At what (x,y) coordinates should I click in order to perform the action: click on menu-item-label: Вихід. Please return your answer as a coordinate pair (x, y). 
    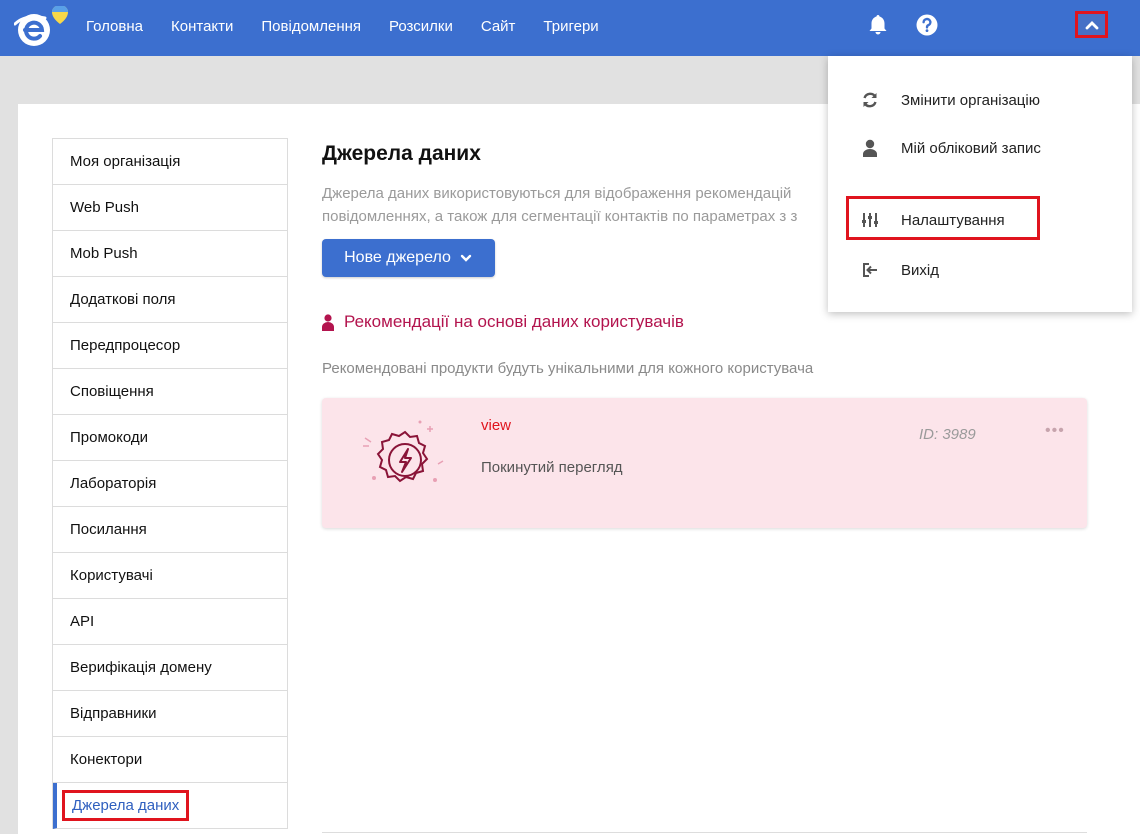
    Looking at the image, I should click on (920, 270).